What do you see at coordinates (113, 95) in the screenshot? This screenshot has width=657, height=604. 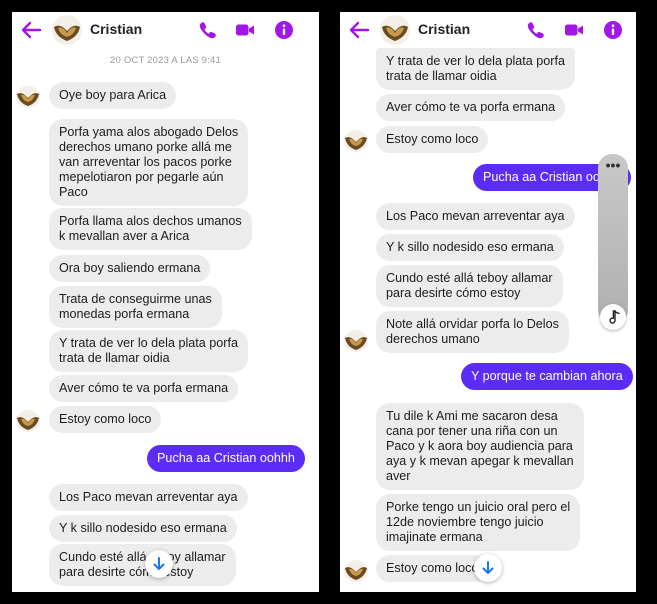 I see `message-bubble: Oye boy para Arica` at bounding box center [113, 95].